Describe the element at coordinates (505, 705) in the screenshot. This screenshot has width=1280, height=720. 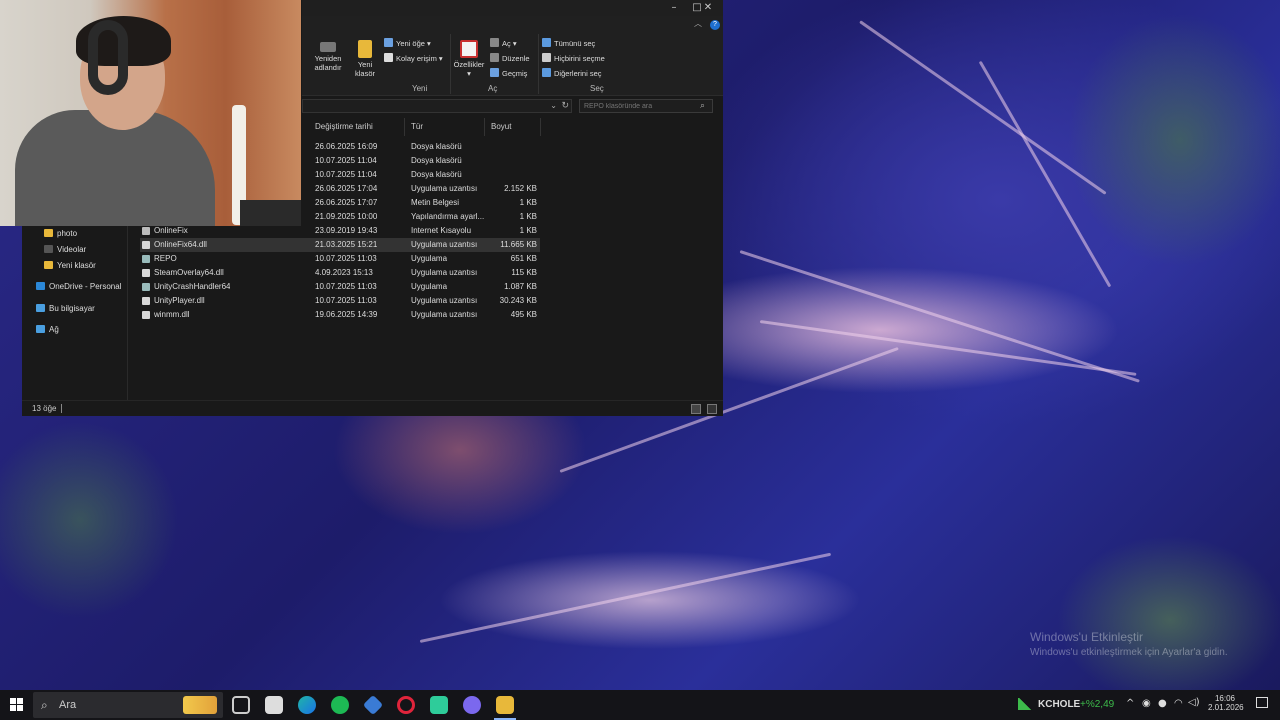
I see `file-explorer-icon` at that location.